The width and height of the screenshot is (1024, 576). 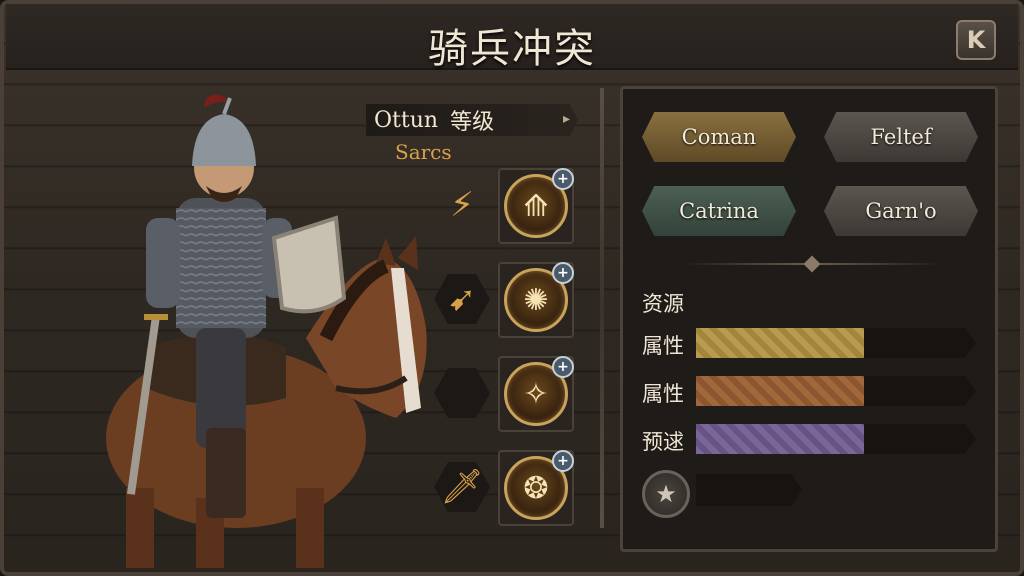 What do you see at coordinates (406, 120) in the screenshot?
I see `character-name: Ottun` at bounding box center [406, 120].